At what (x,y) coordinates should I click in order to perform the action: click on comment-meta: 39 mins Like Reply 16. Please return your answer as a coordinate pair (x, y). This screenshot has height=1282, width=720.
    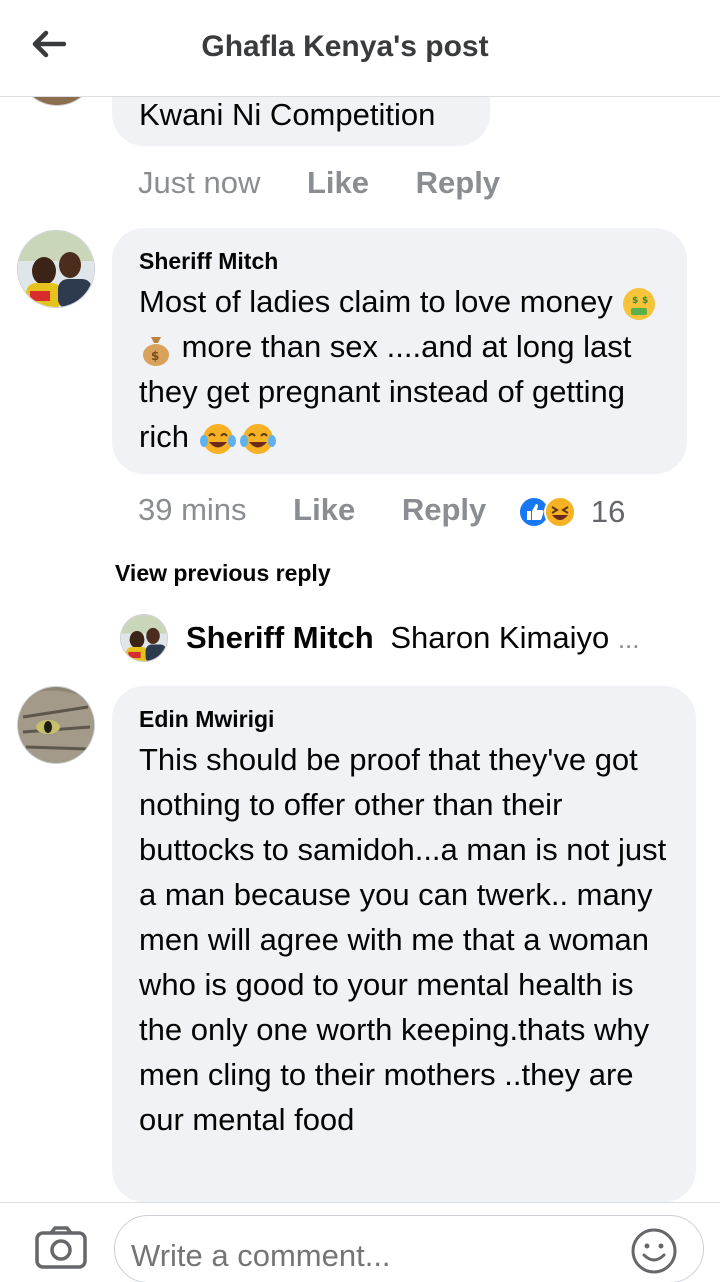
    Looking at the image, I should click on (381, 511).